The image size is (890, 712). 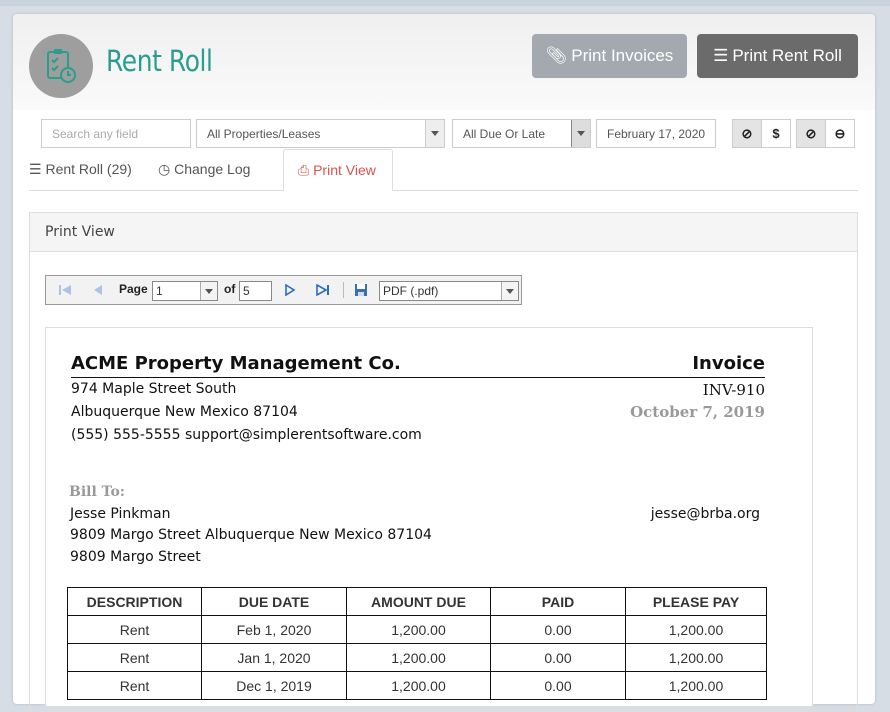 What do you see at coordinates (290, 290) in the screenshot?
I see `next-page-icon` at bounding box center [290, 290].